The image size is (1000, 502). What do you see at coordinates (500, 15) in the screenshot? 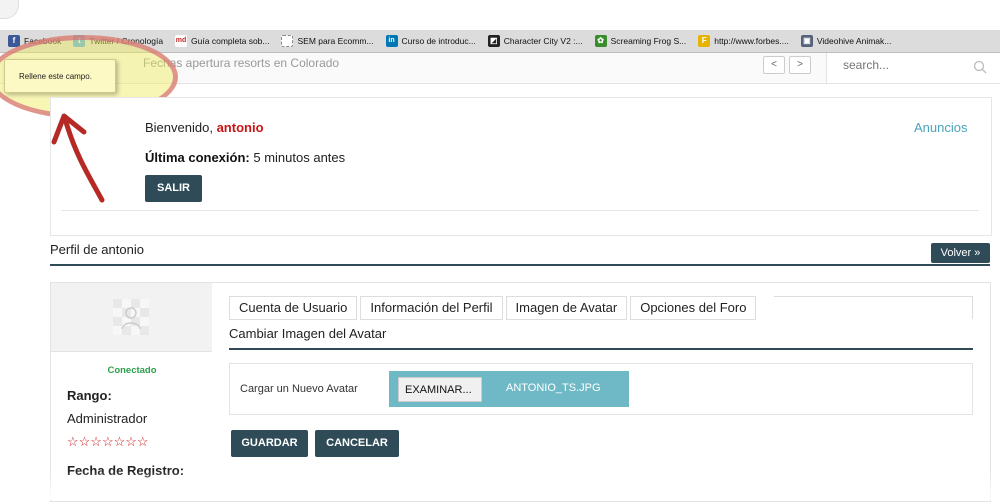
I see `browser-top` at bounding box center [500, 15].